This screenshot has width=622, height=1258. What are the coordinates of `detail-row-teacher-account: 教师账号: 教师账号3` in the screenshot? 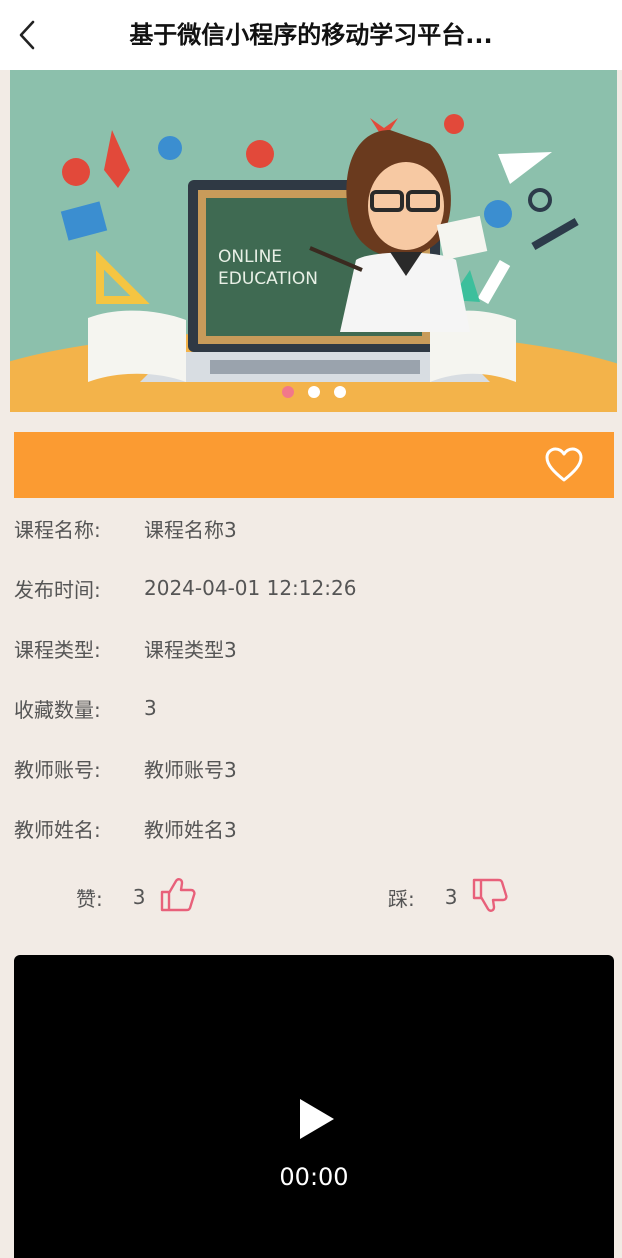 It's located at (314, 768).